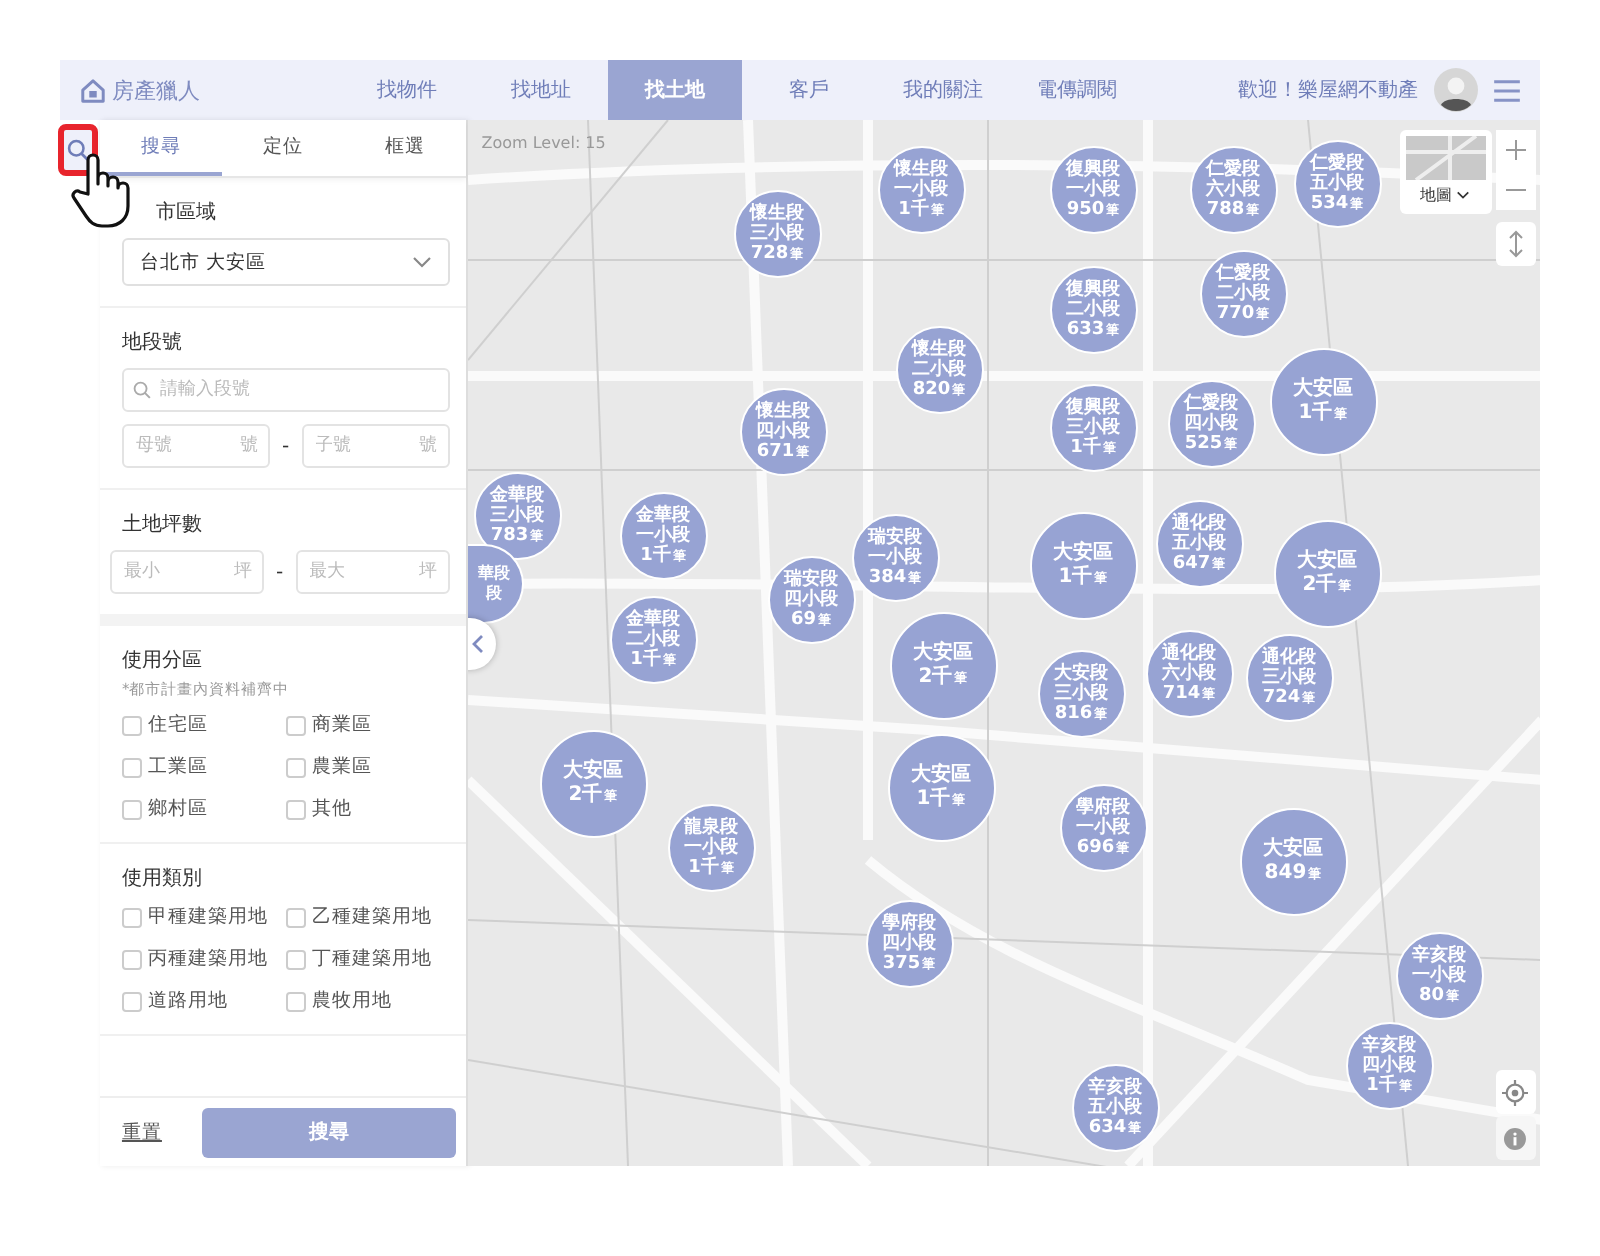  Describe the element at coordinates (1515, 150) in the screenshot. I see `plus-icon` at that location.